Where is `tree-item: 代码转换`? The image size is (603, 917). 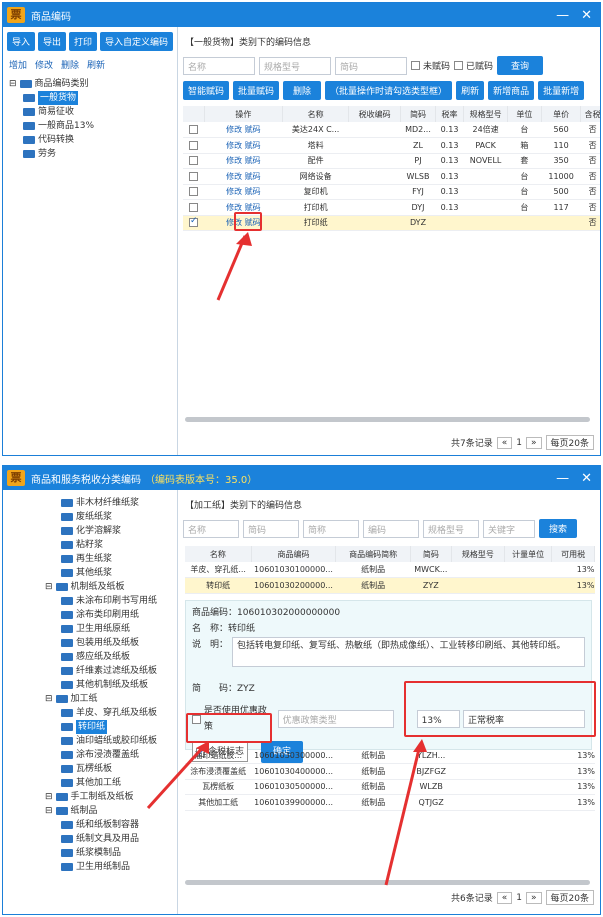
tree-item: 代码转换 is located at coordinates (90, 140).